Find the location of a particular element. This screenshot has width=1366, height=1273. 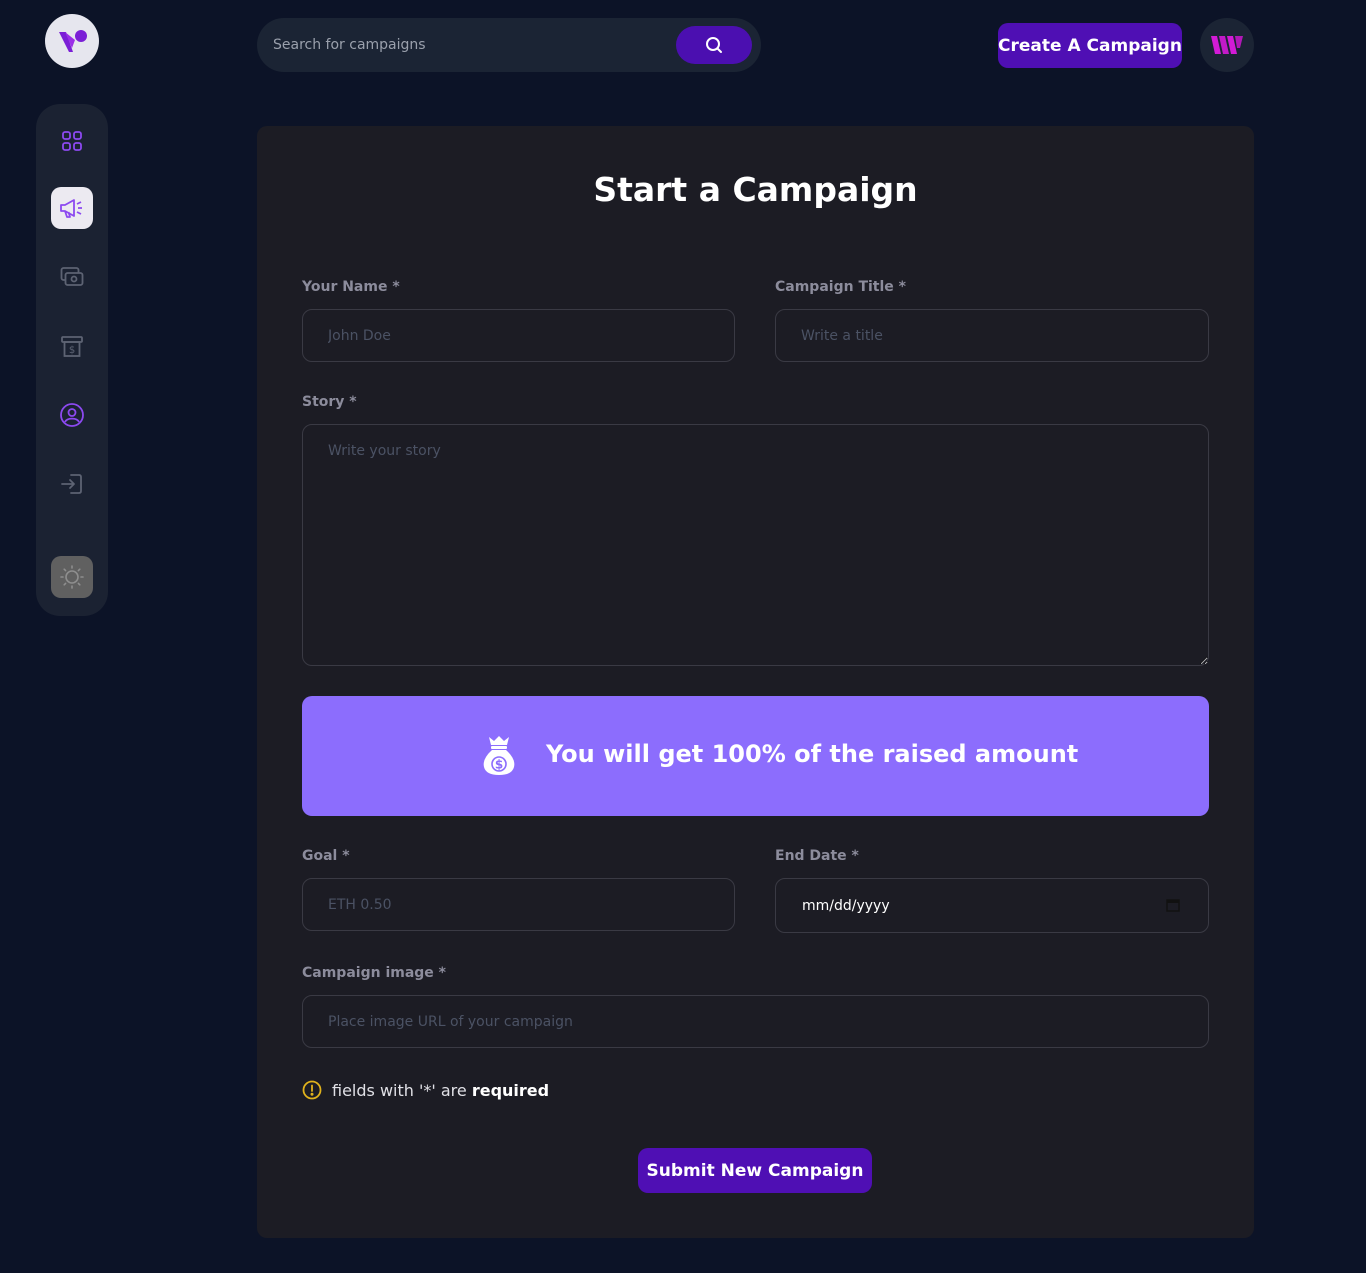

name-label: Your Name * is located at coordinates (351, 287).